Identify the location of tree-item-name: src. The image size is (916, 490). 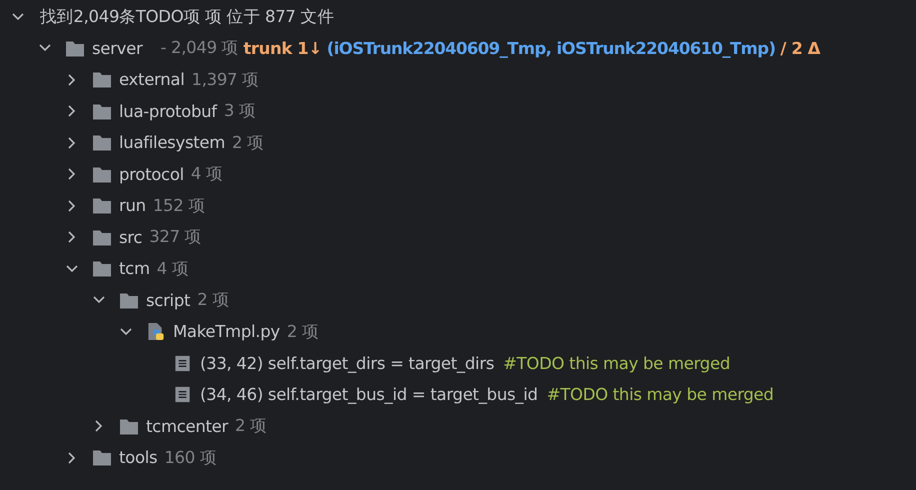
(130, 237).